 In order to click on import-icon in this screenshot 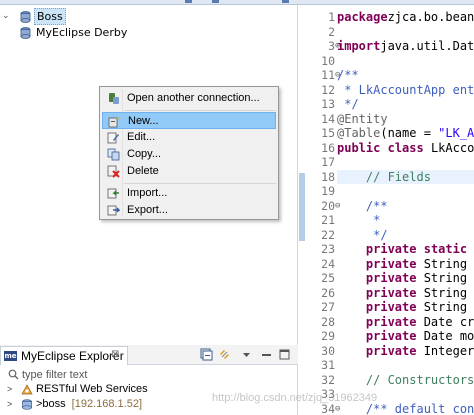, I will do `click(113, 193)`.